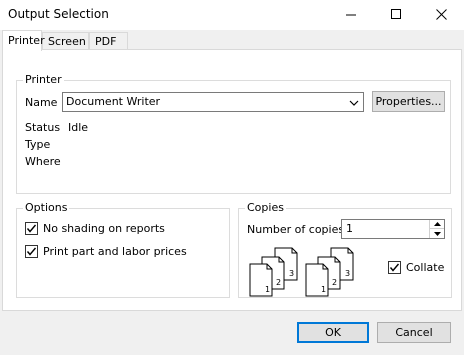 The height and width of the screenshot is (355, 464). What do you see at coordinates (333, 332) in the screenshot?
I see `ok-button: OK` at bounding box center [333, 332].